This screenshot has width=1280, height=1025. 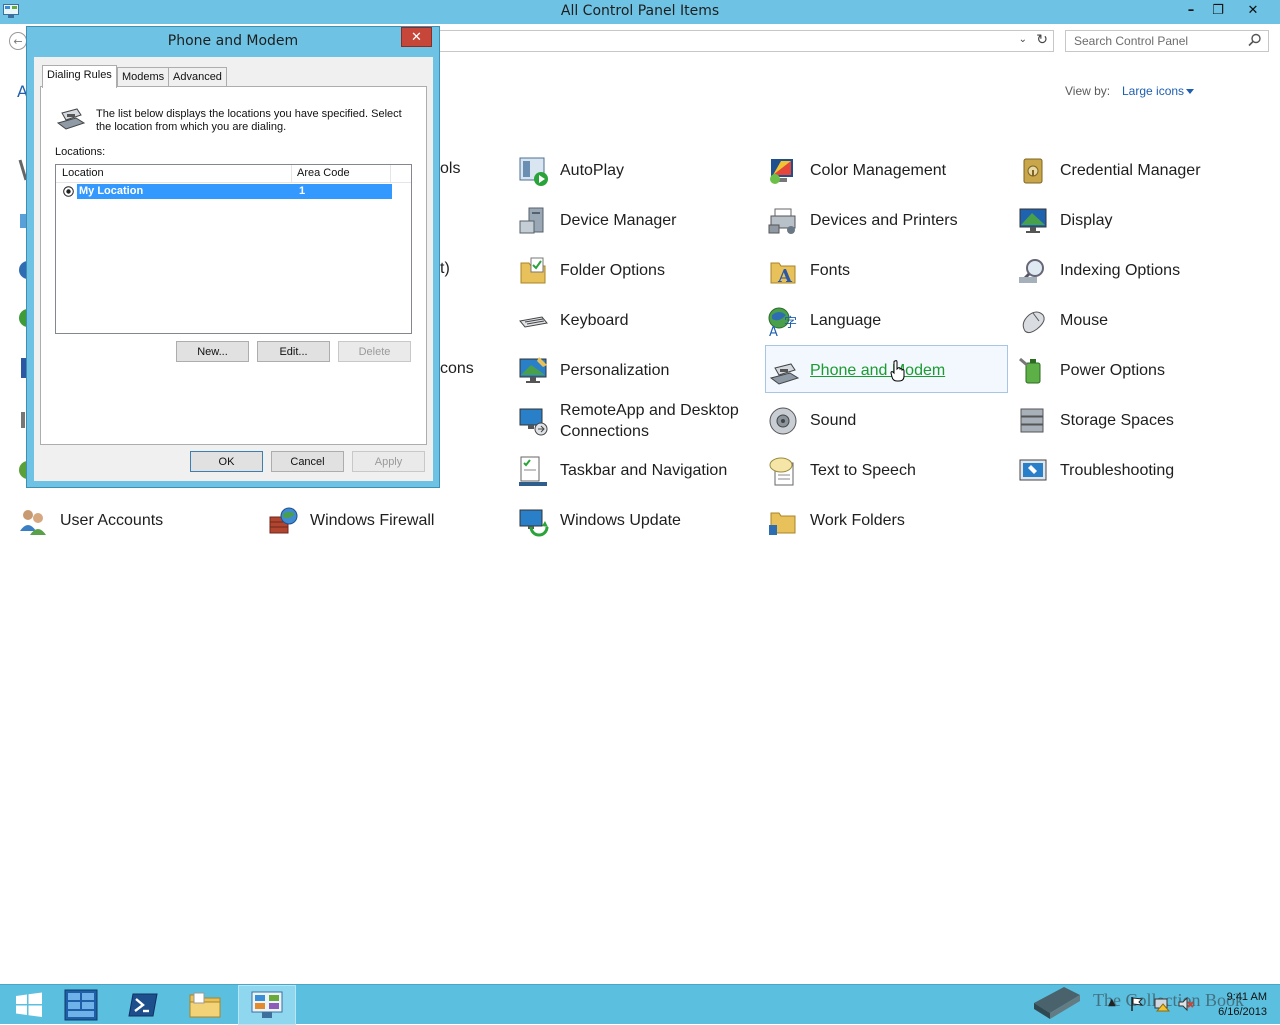 What do you see at coordinates (592, 170) in the screenshot?
I see `cp-item-label: AutoPlay` at bounding box center [592, 170].